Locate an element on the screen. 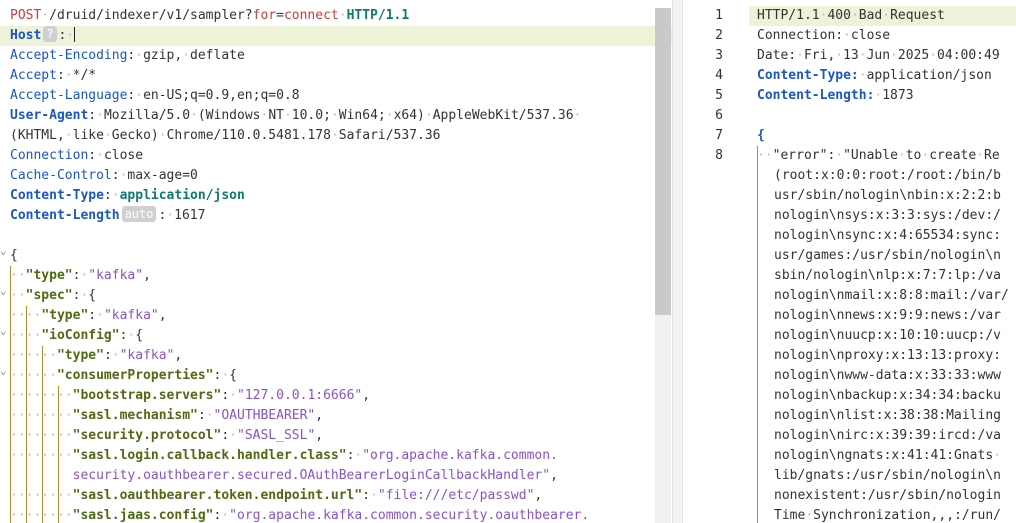 Image resolution: width=1016 pixels, height=523 pixels. line-number: 8 is located at coordinates (719, 155).